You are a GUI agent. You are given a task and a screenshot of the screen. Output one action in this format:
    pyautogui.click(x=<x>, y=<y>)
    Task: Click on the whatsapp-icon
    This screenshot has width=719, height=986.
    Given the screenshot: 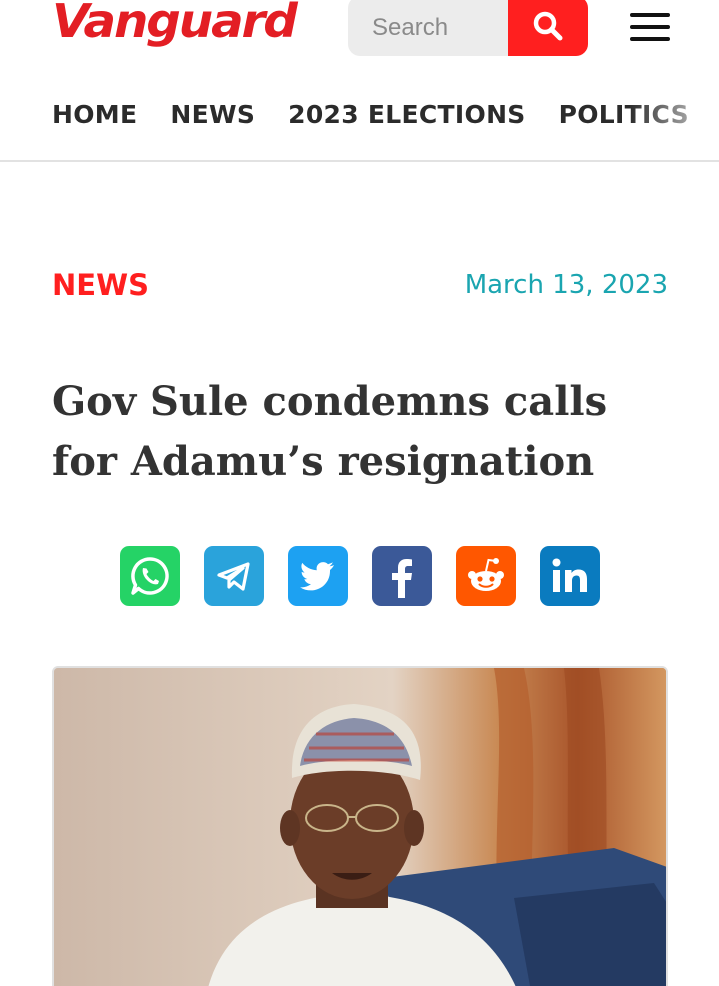 What is the action you would take?
    pyautogui.click(x=150, y=576)
    